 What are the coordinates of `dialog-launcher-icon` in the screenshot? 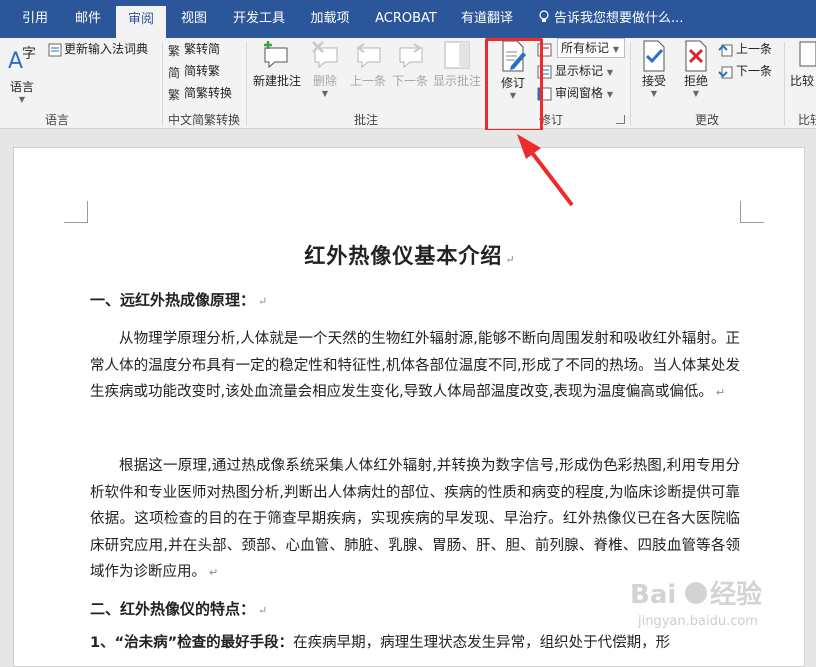 It's located at (620, 119).